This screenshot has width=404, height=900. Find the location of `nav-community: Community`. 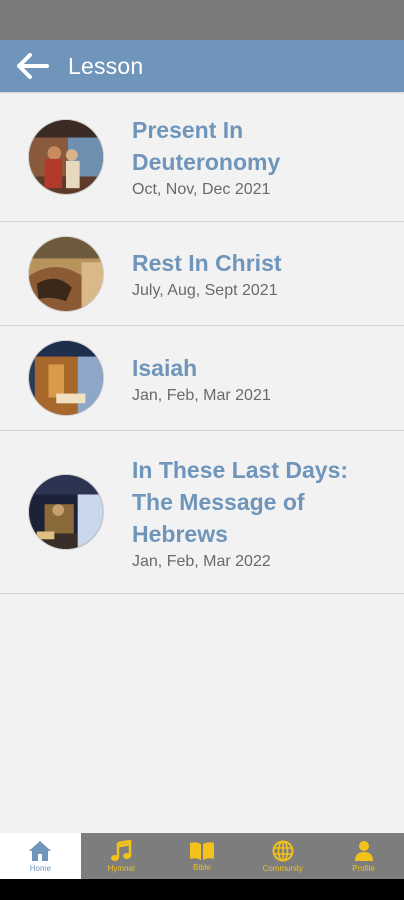

nav-community: Community is located at coordinates (282, 856).